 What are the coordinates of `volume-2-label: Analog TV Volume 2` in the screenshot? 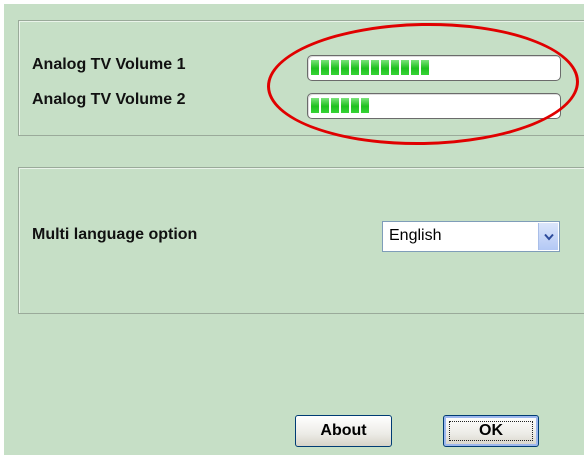 It's located at (109, 99).